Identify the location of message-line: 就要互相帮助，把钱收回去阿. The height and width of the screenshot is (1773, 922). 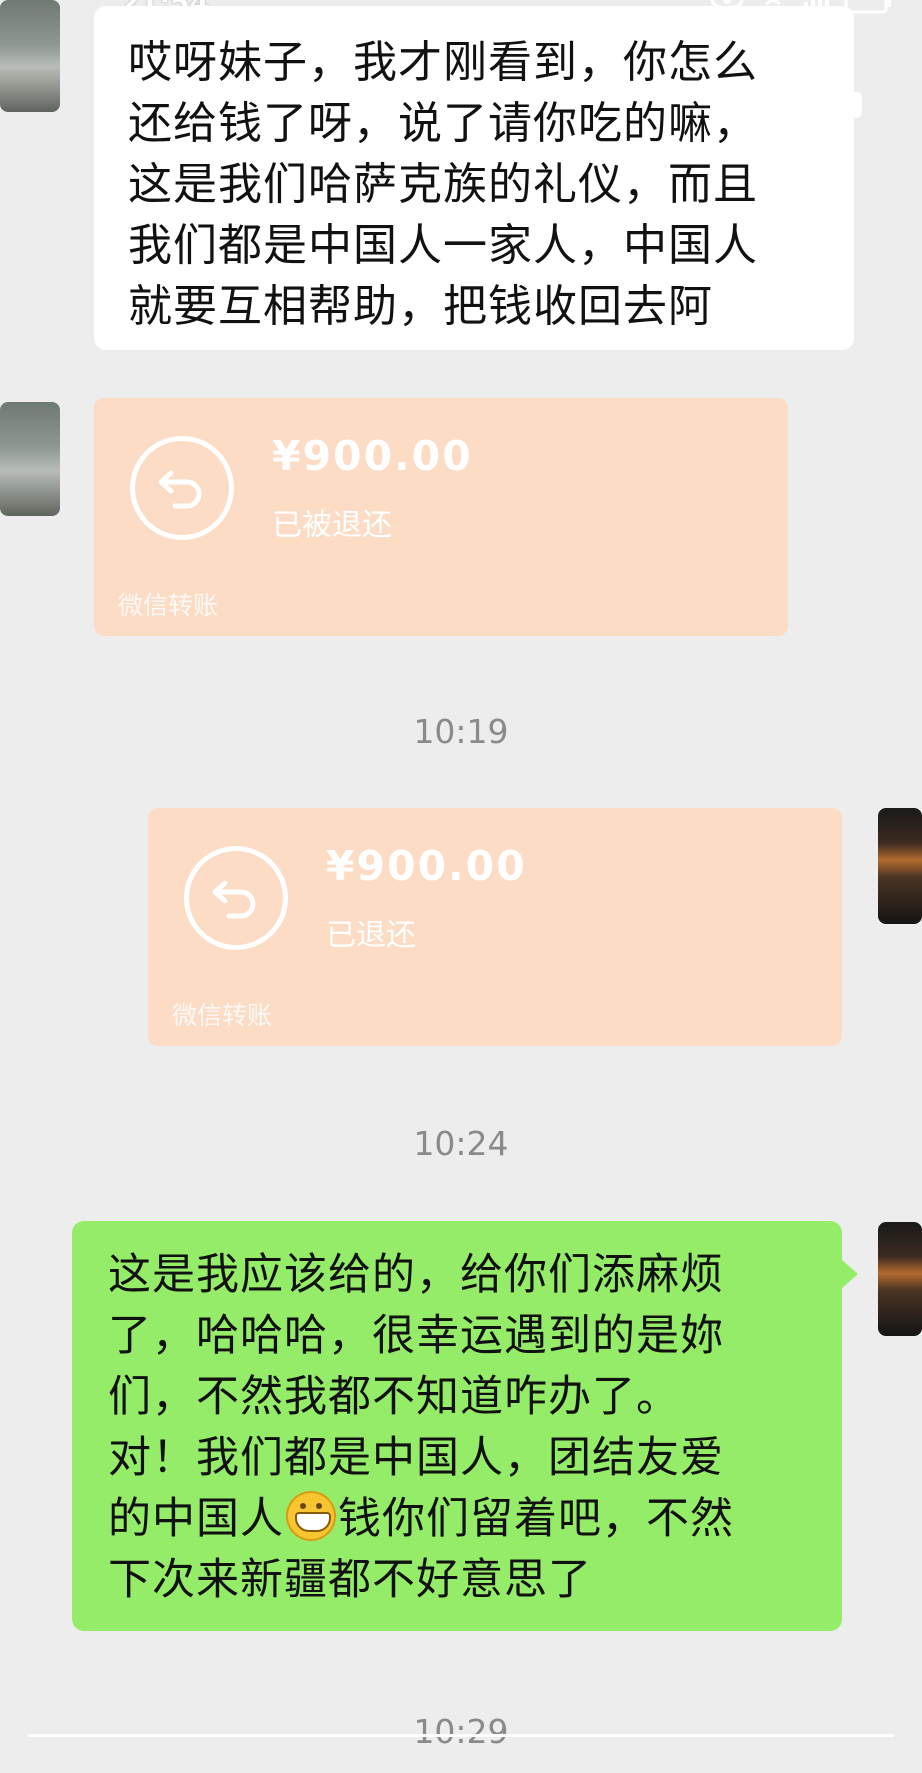
(420, 306).